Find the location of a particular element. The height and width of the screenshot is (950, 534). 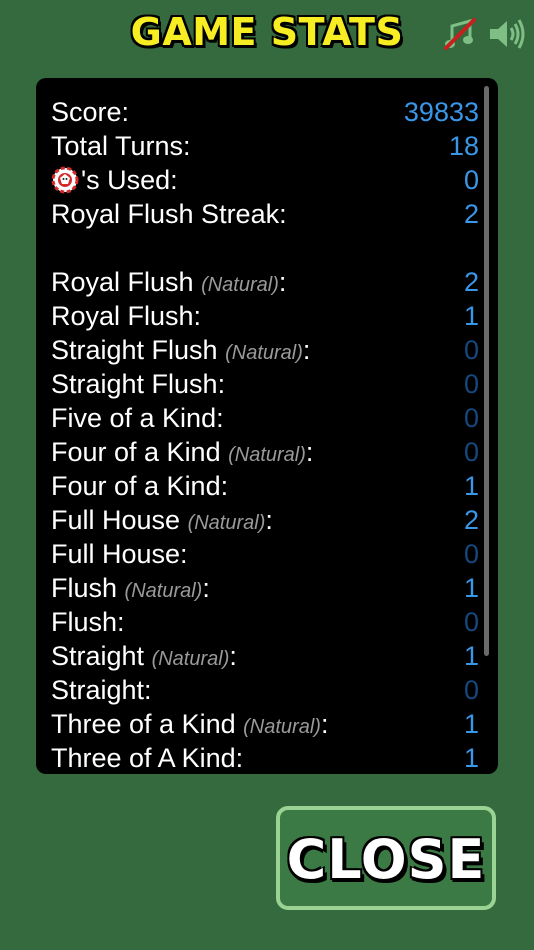

total-turns-row: Total Turns: 18 is located at coordinates (265, 146).